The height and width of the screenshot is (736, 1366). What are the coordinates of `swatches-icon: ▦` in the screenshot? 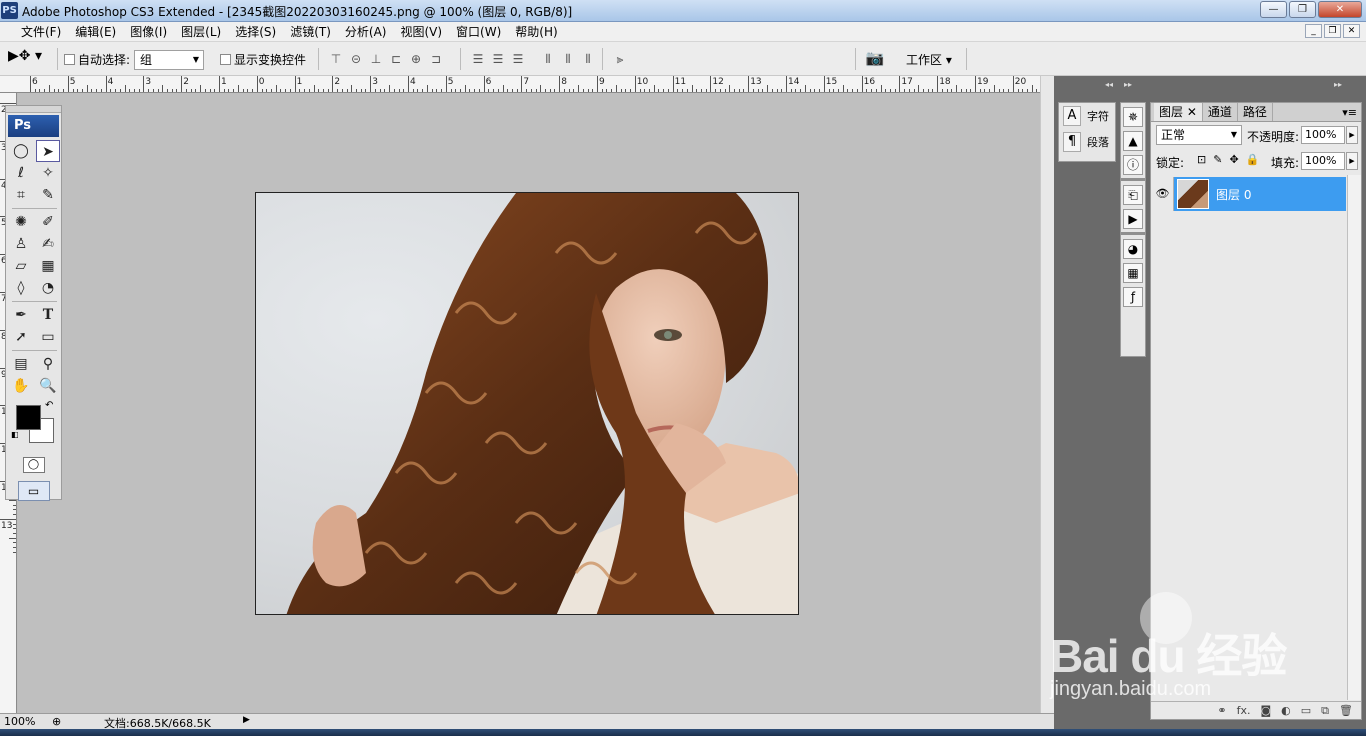 It's located at (1133, 273).